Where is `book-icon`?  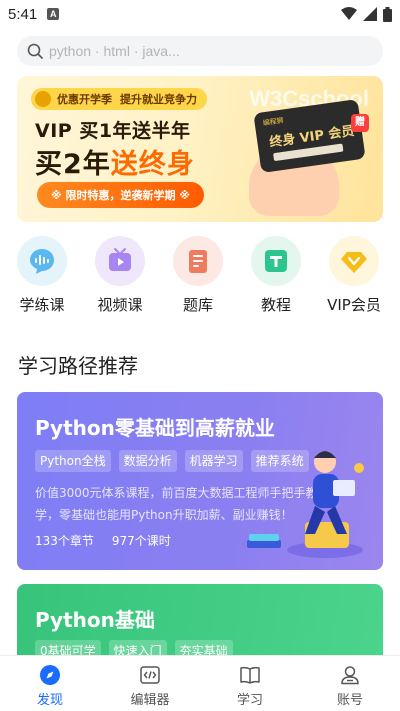 book-icon is located at coordinates (250, 675).